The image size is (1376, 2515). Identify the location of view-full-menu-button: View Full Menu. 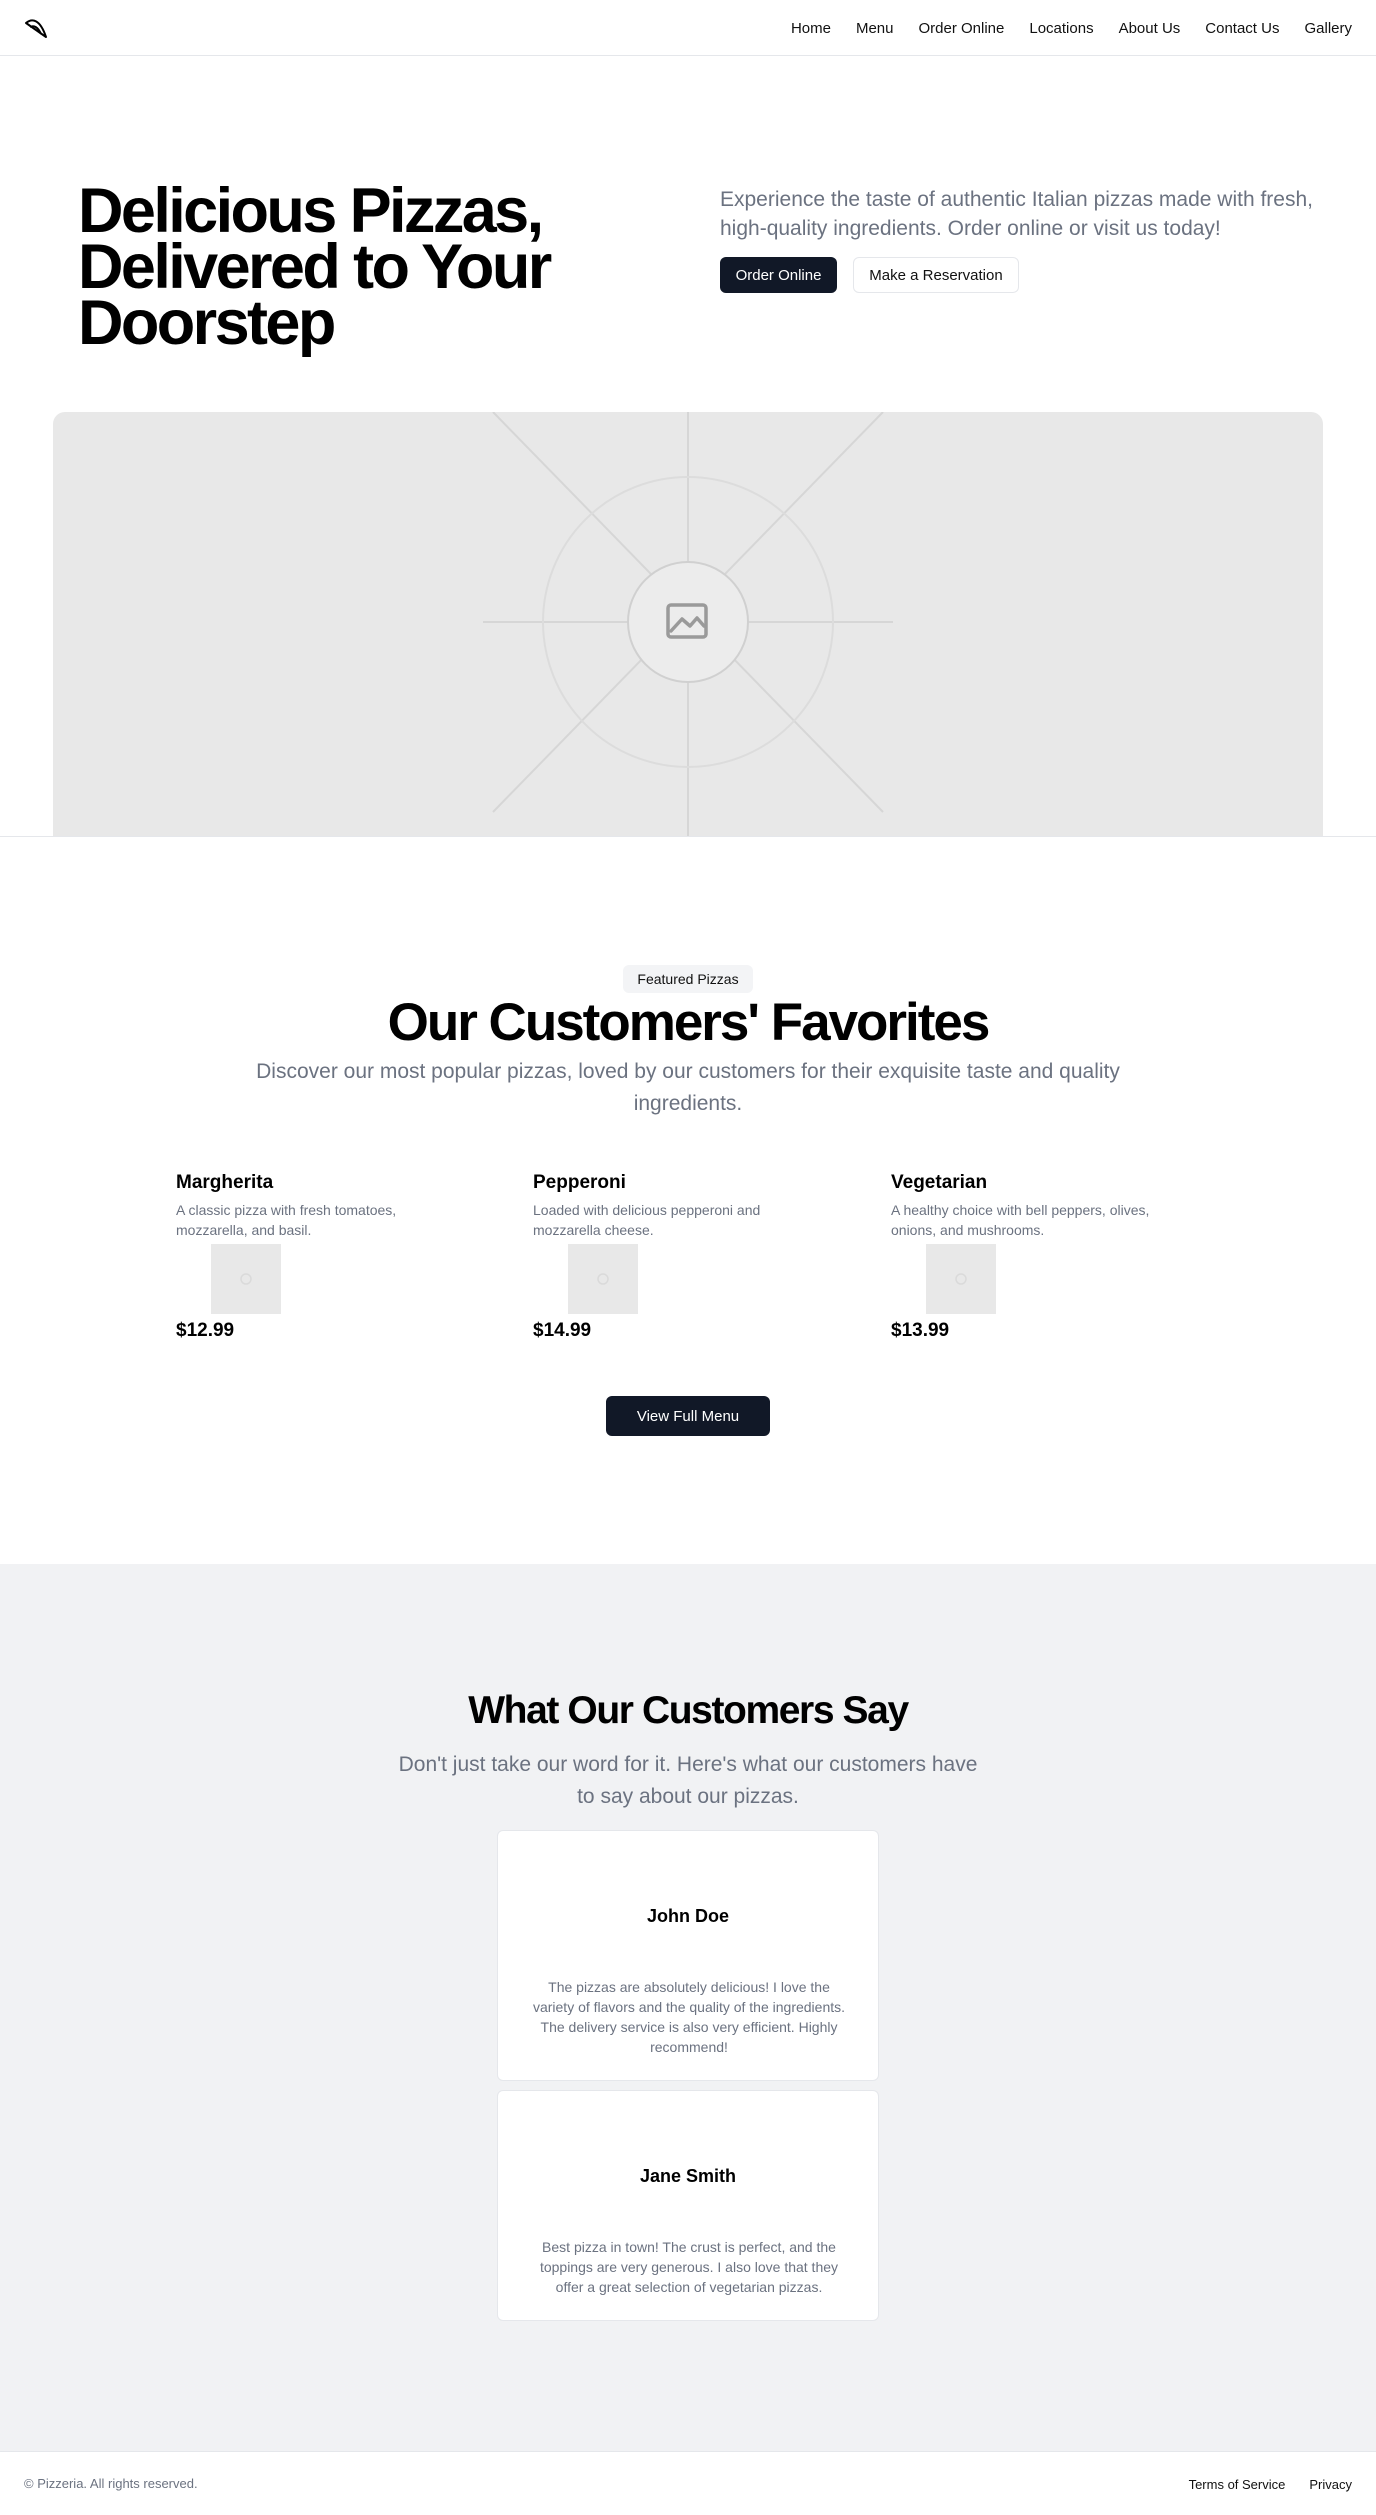
(688, 1416).